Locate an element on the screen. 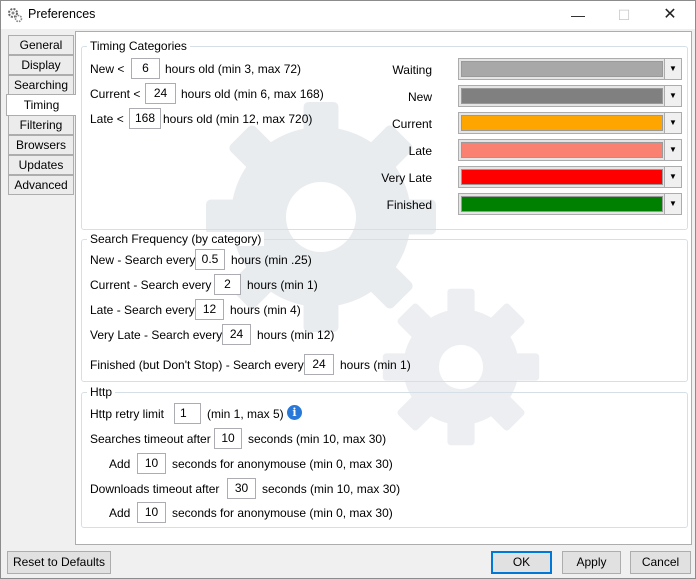 The width and height of the screenshot is (696, 579). group-title: Search Frequency (by category) is located at coordinates (176, 239).